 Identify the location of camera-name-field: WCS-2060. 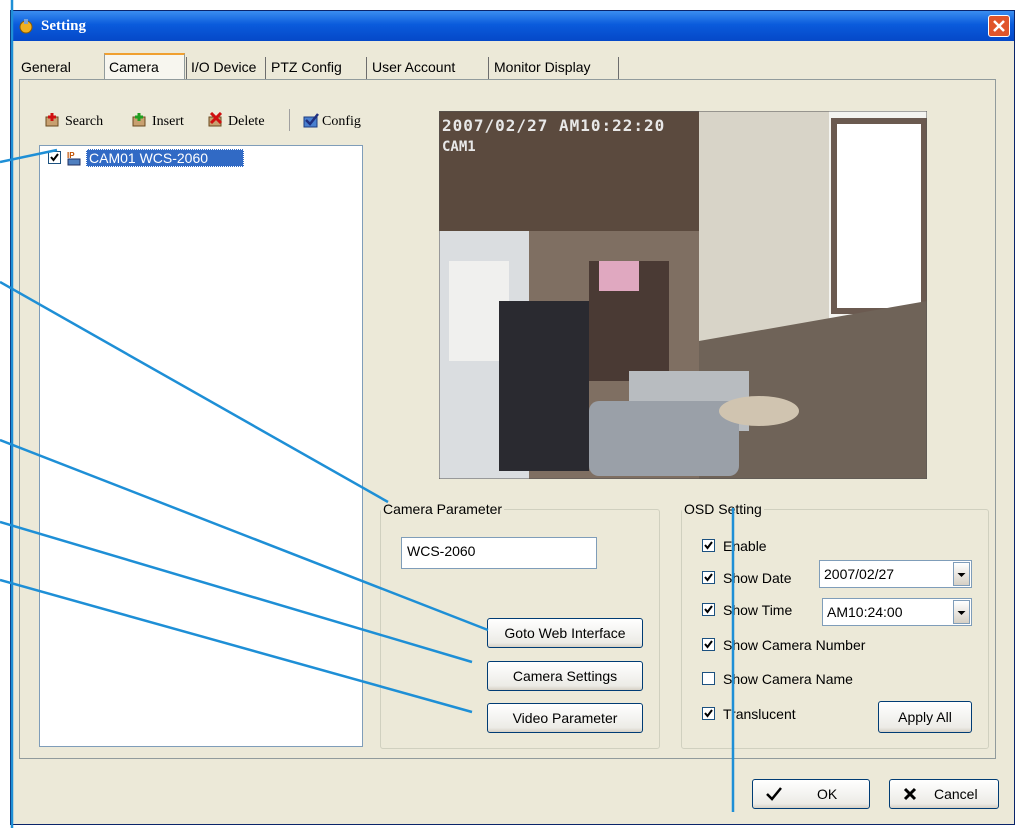
(499, 553).